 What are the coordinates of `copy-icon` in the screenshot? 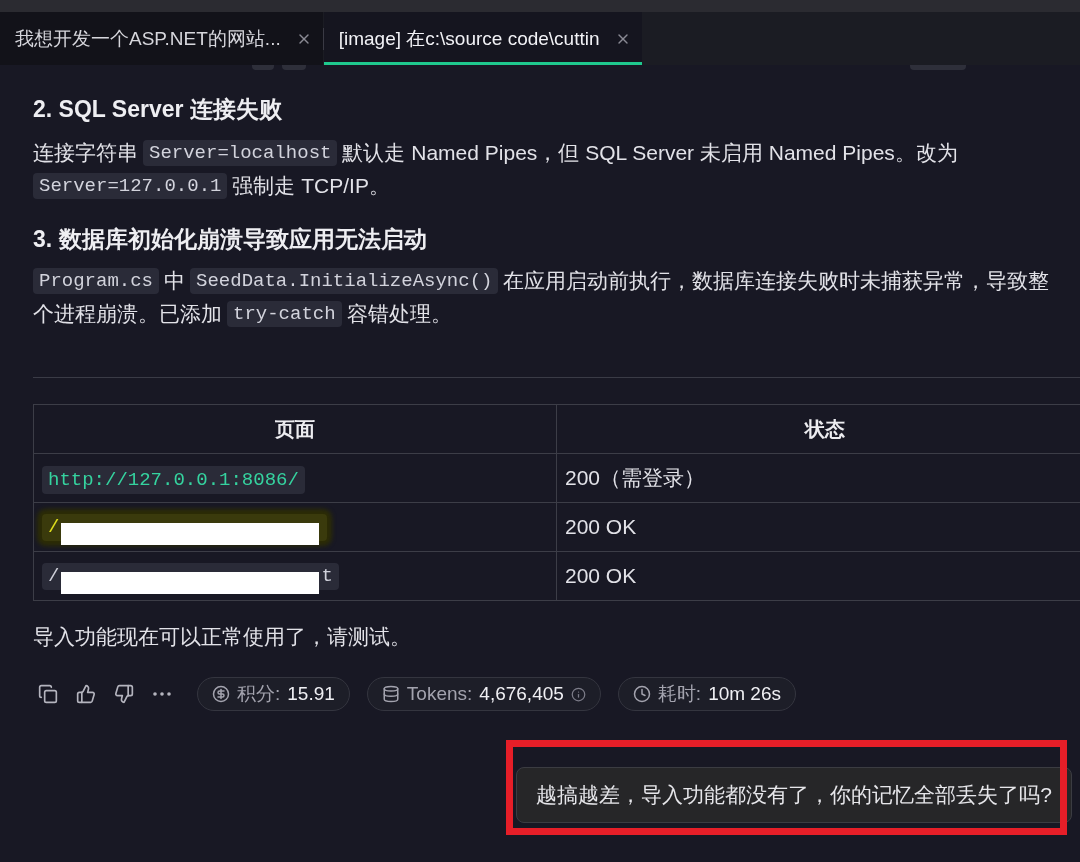 It's located at (48, 694).